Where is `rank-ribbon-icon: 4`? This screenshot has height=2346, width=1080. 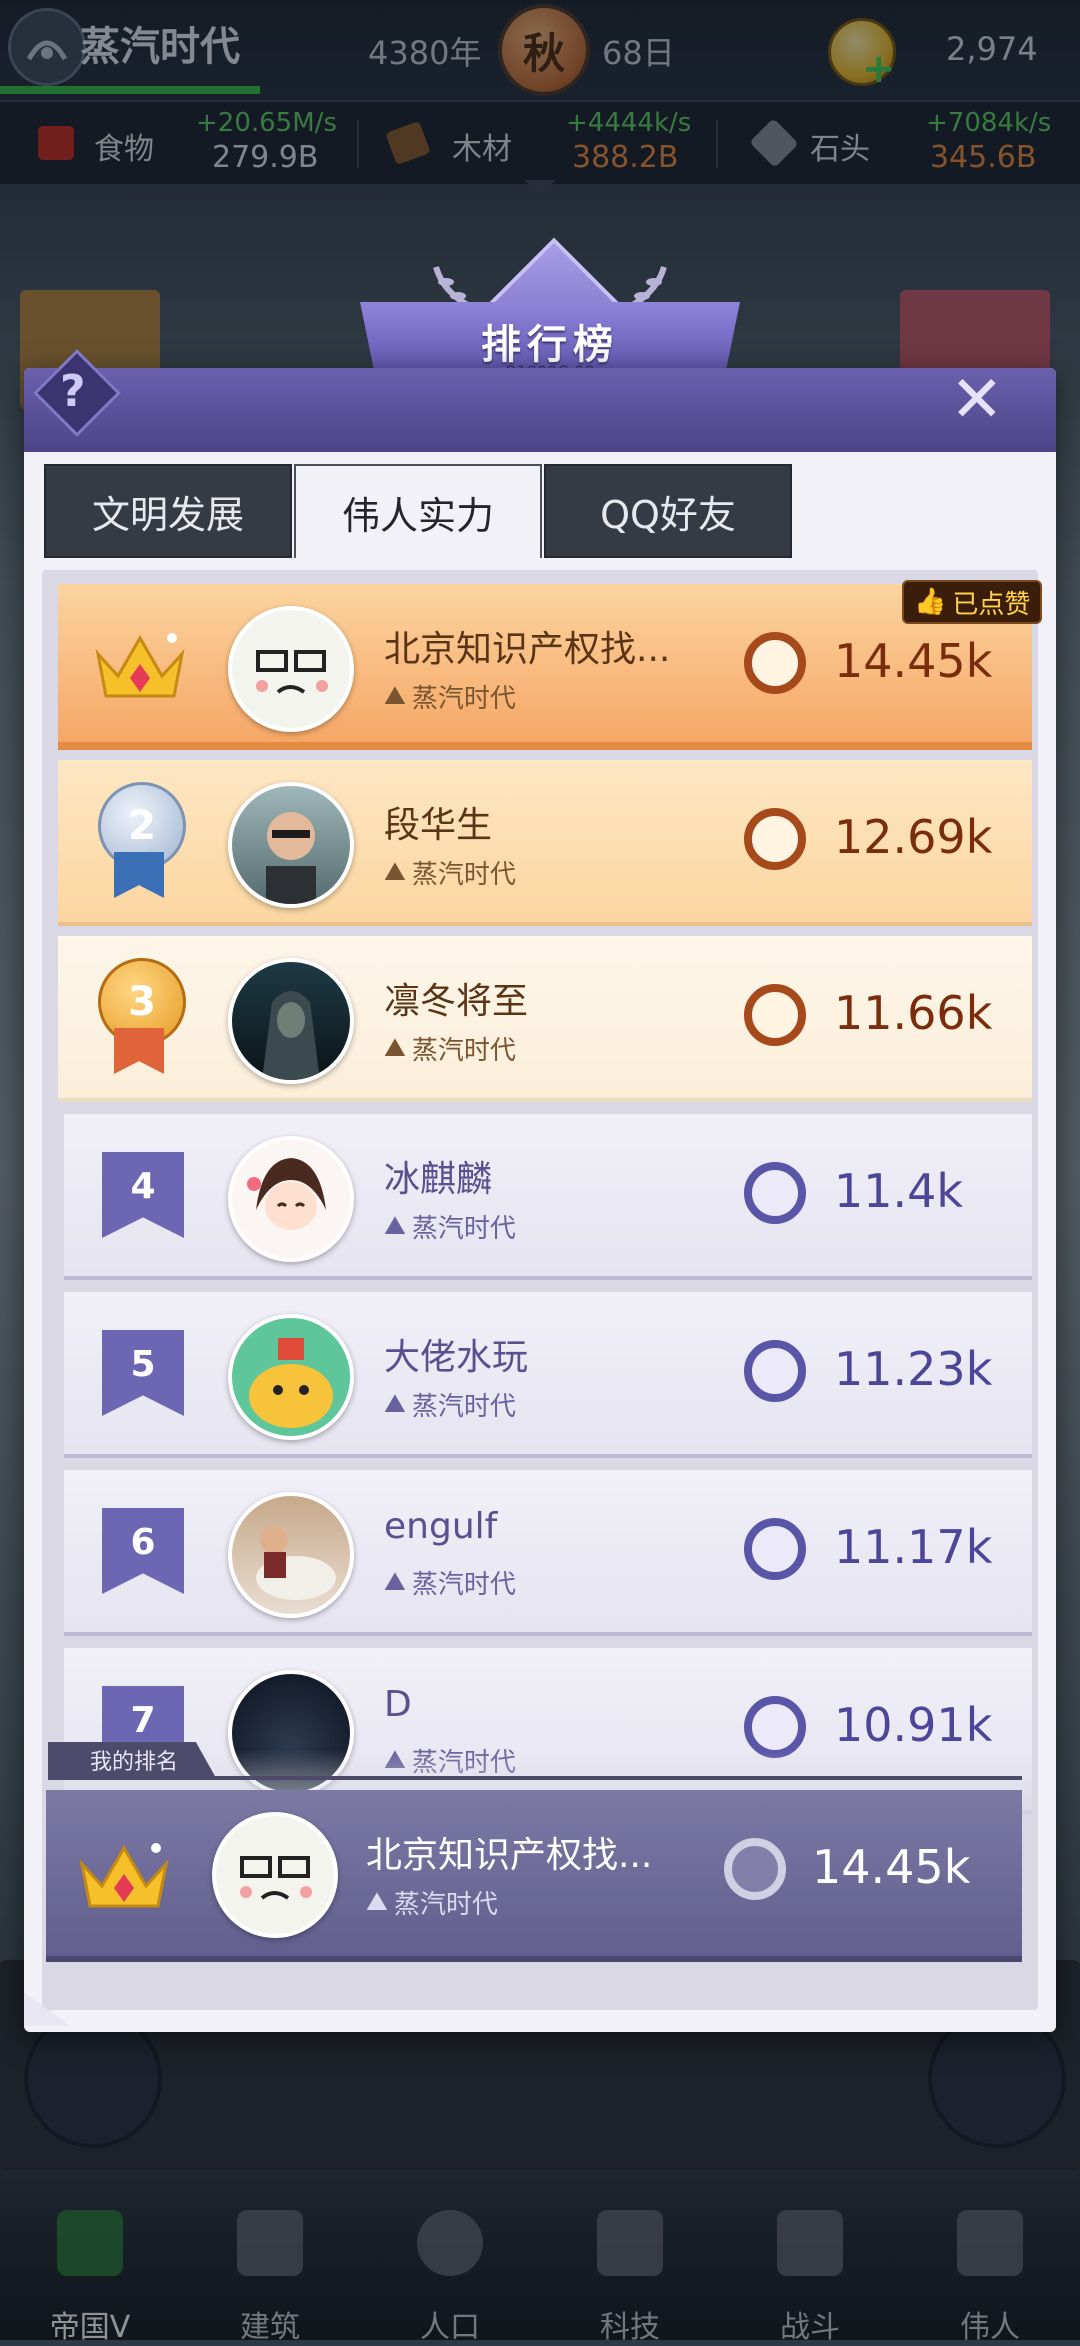 rank-ribbon-icon: 4 is located at coordinates (143, 1195).